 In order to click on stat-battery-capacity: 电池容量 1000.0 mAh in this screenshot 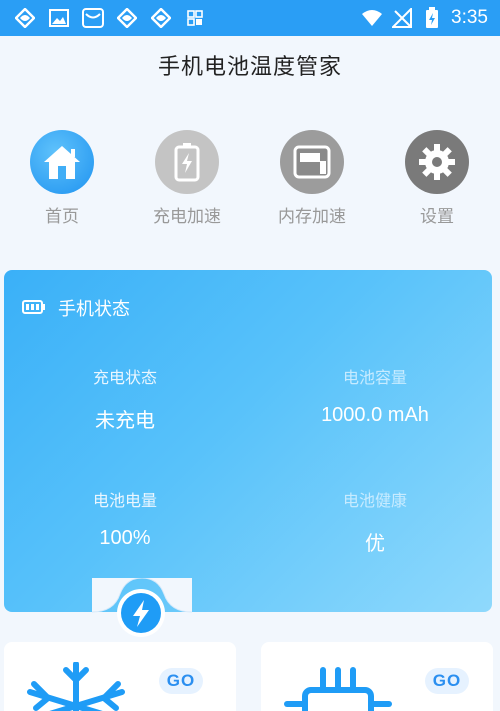, I will do `click(375, 395)`.